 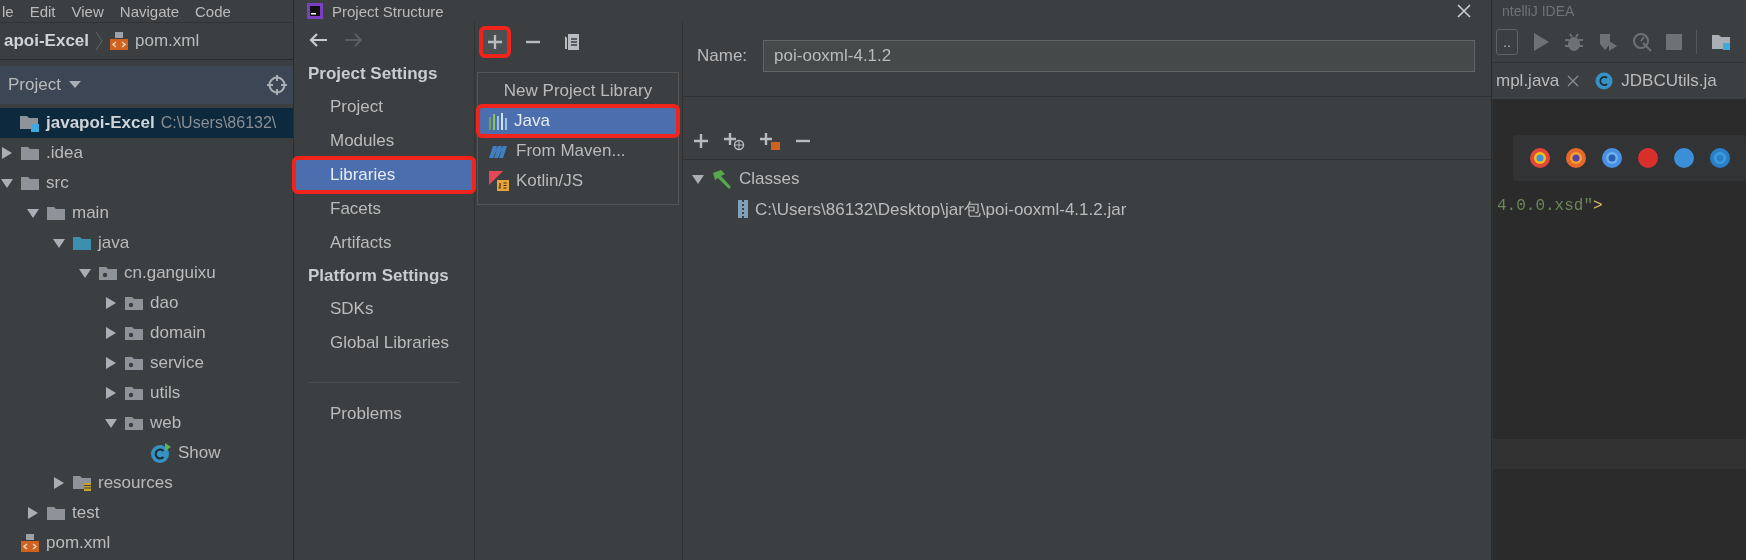 I want to click on tree-item: Show, so click(x=211, y=453).